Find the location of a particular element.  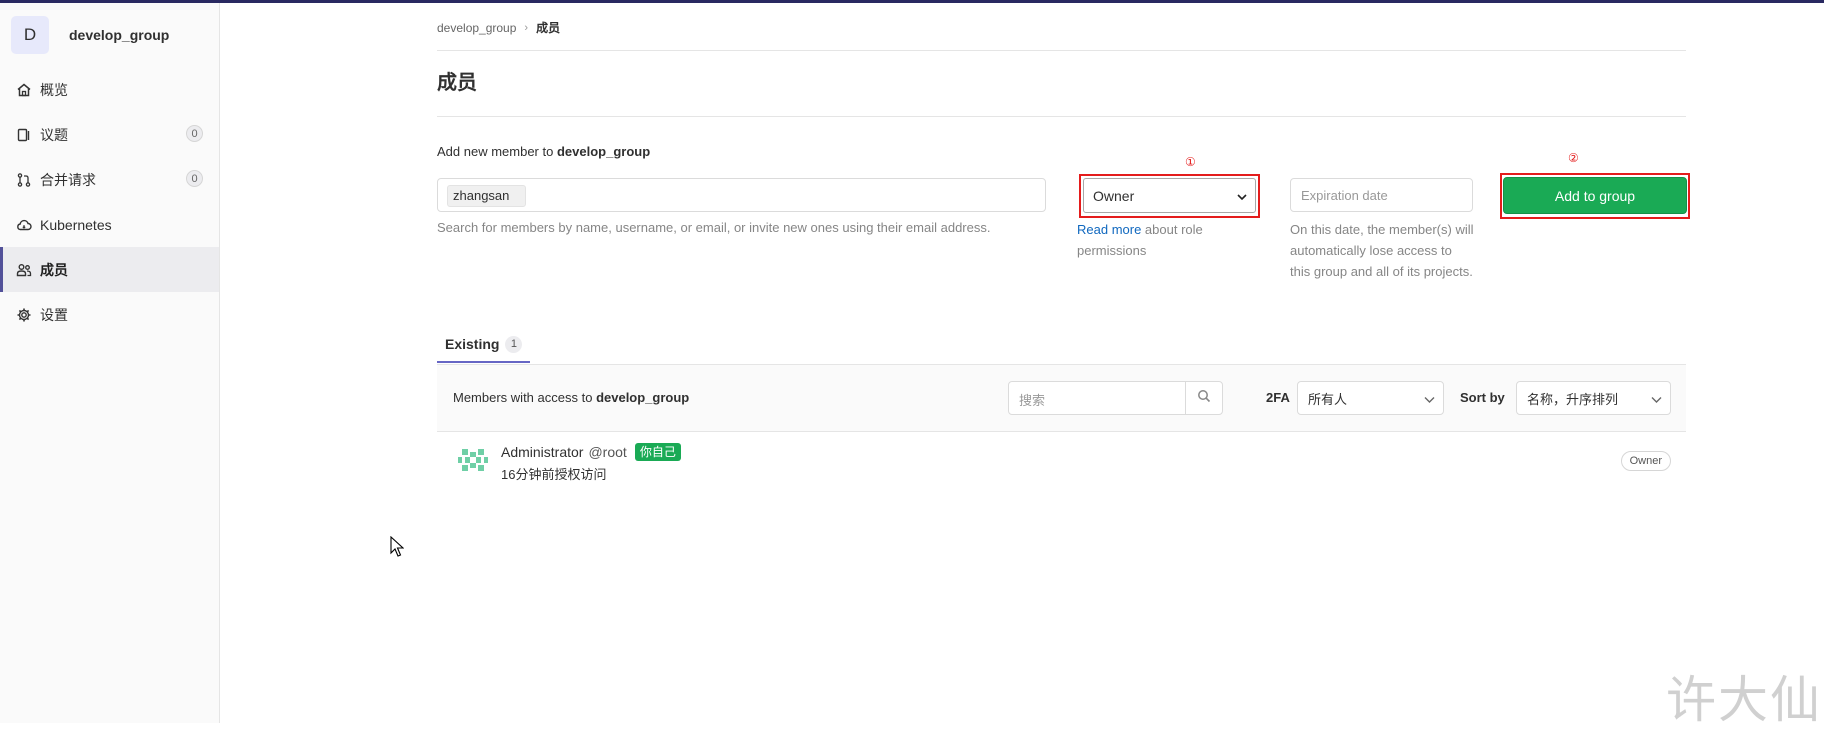

watermark-text: 许大仙 is located at coordinates (1744, 700).